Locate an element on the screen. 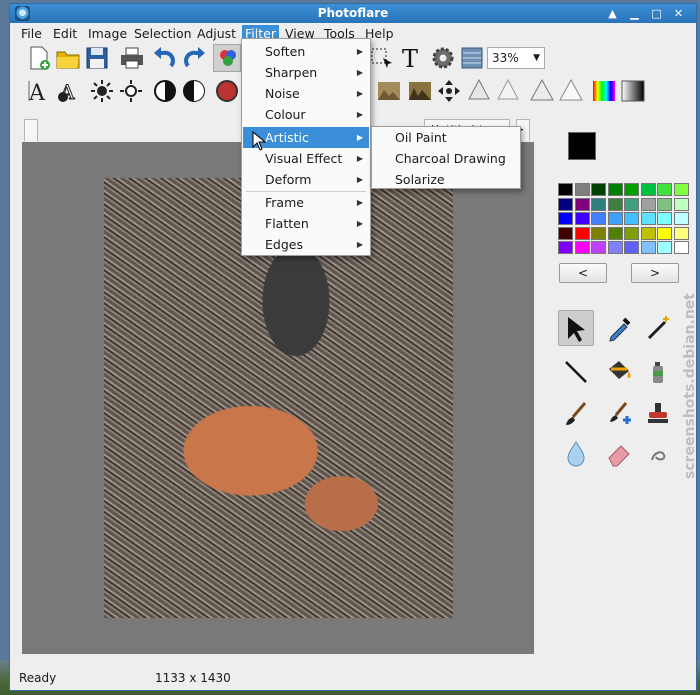  menu-image: Image is located at coordinates (107, 33).